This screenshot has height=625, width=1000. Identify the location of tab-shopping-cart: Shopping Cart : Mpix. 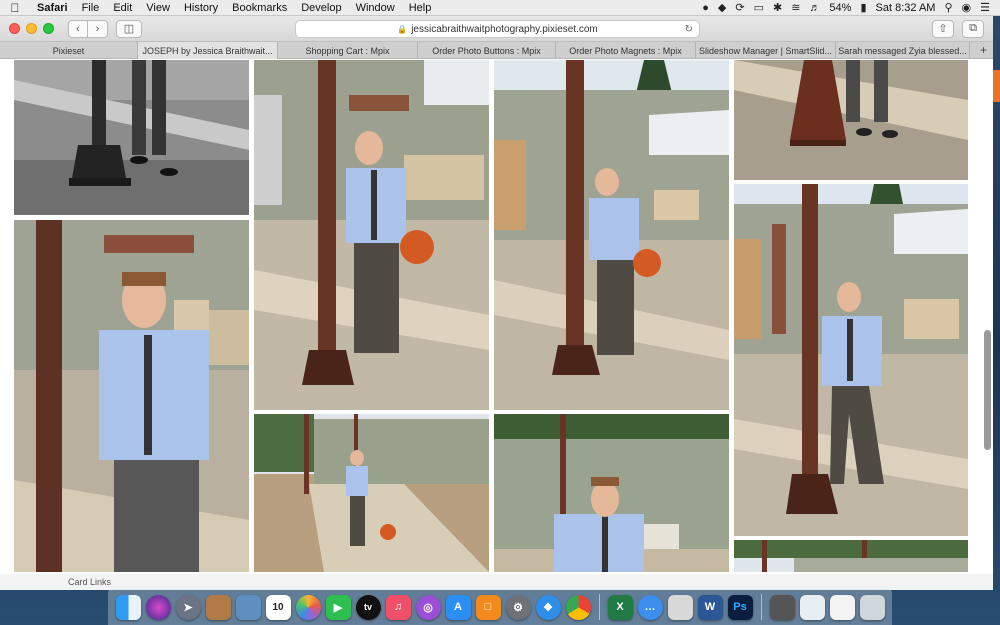
(348, 50).